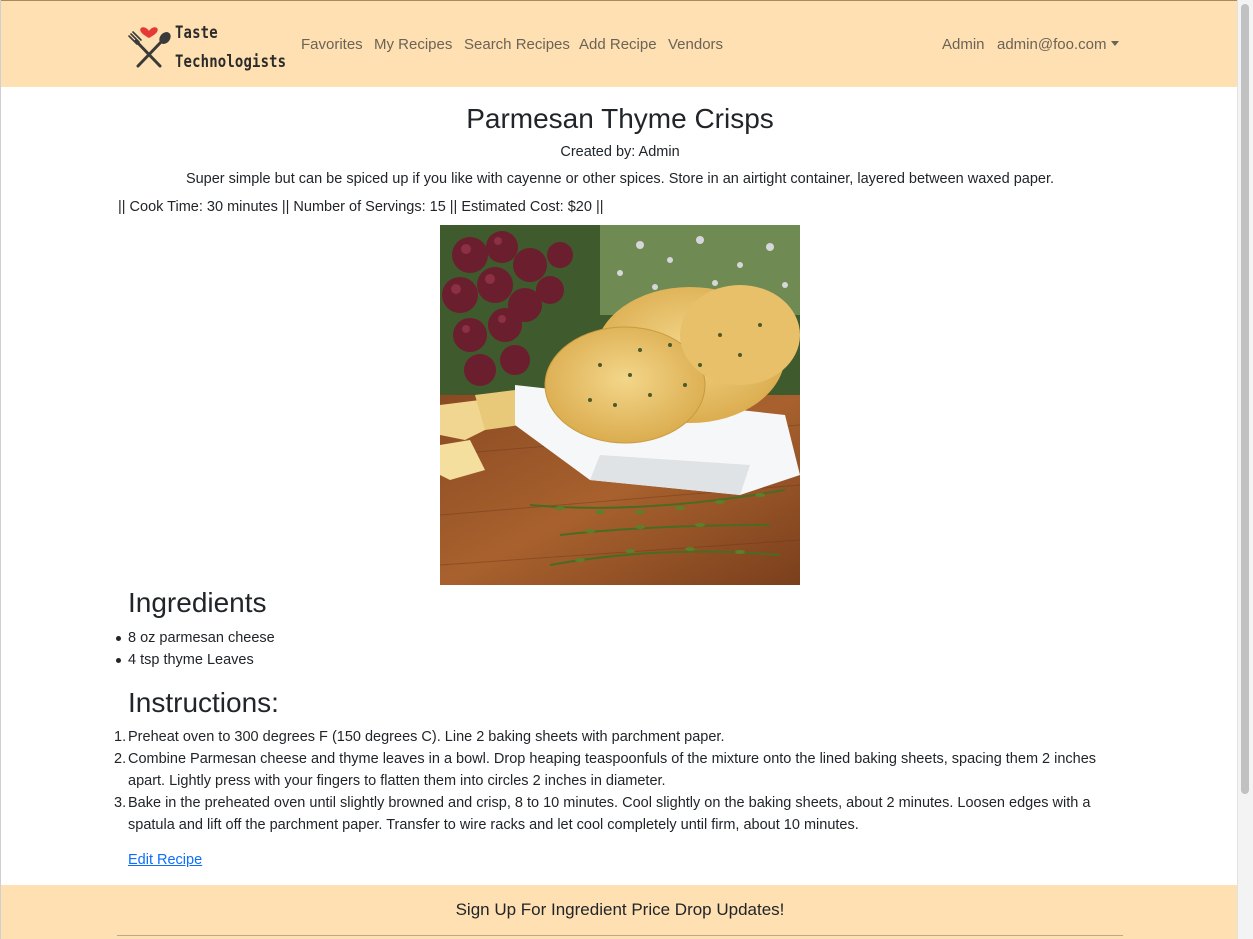 Image resolution: width=1253 pixels, height=939 pixels. I want to click on fork-spoon-heart-icon, so click(149, 47).